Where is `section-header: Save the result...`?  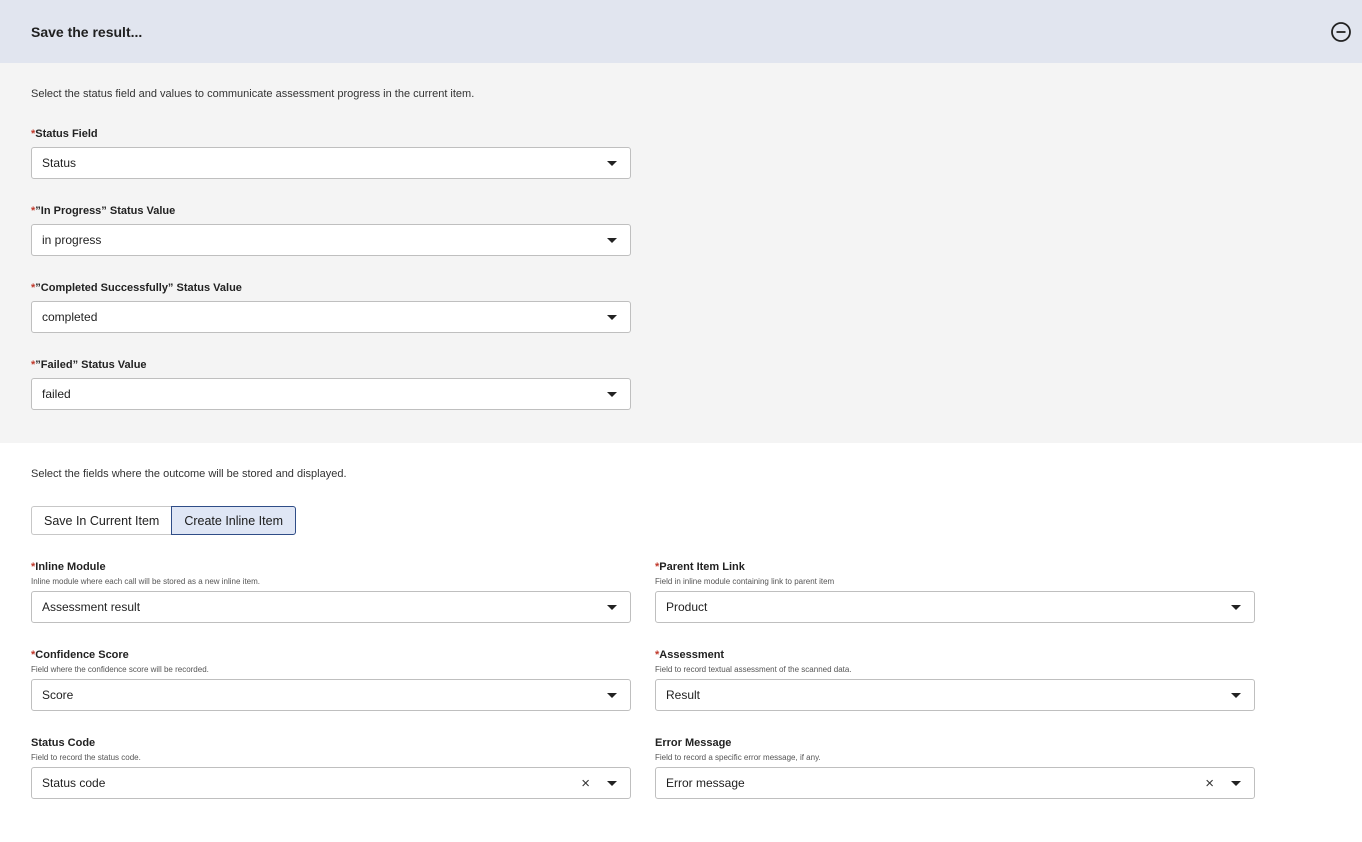 section-header: Save the result... is located at coordinates (681, 31).